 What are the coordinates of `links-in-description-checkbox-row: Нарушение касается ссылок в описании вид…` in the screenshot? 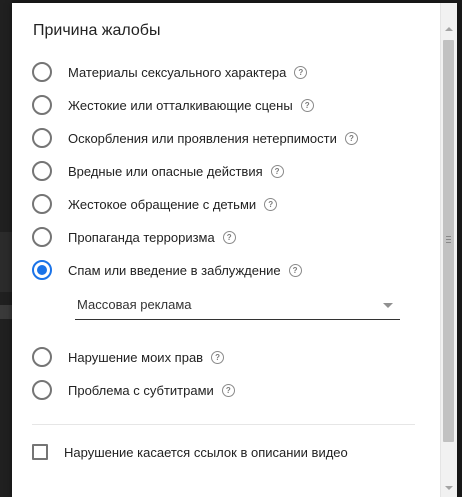 It's located at (190, 452).